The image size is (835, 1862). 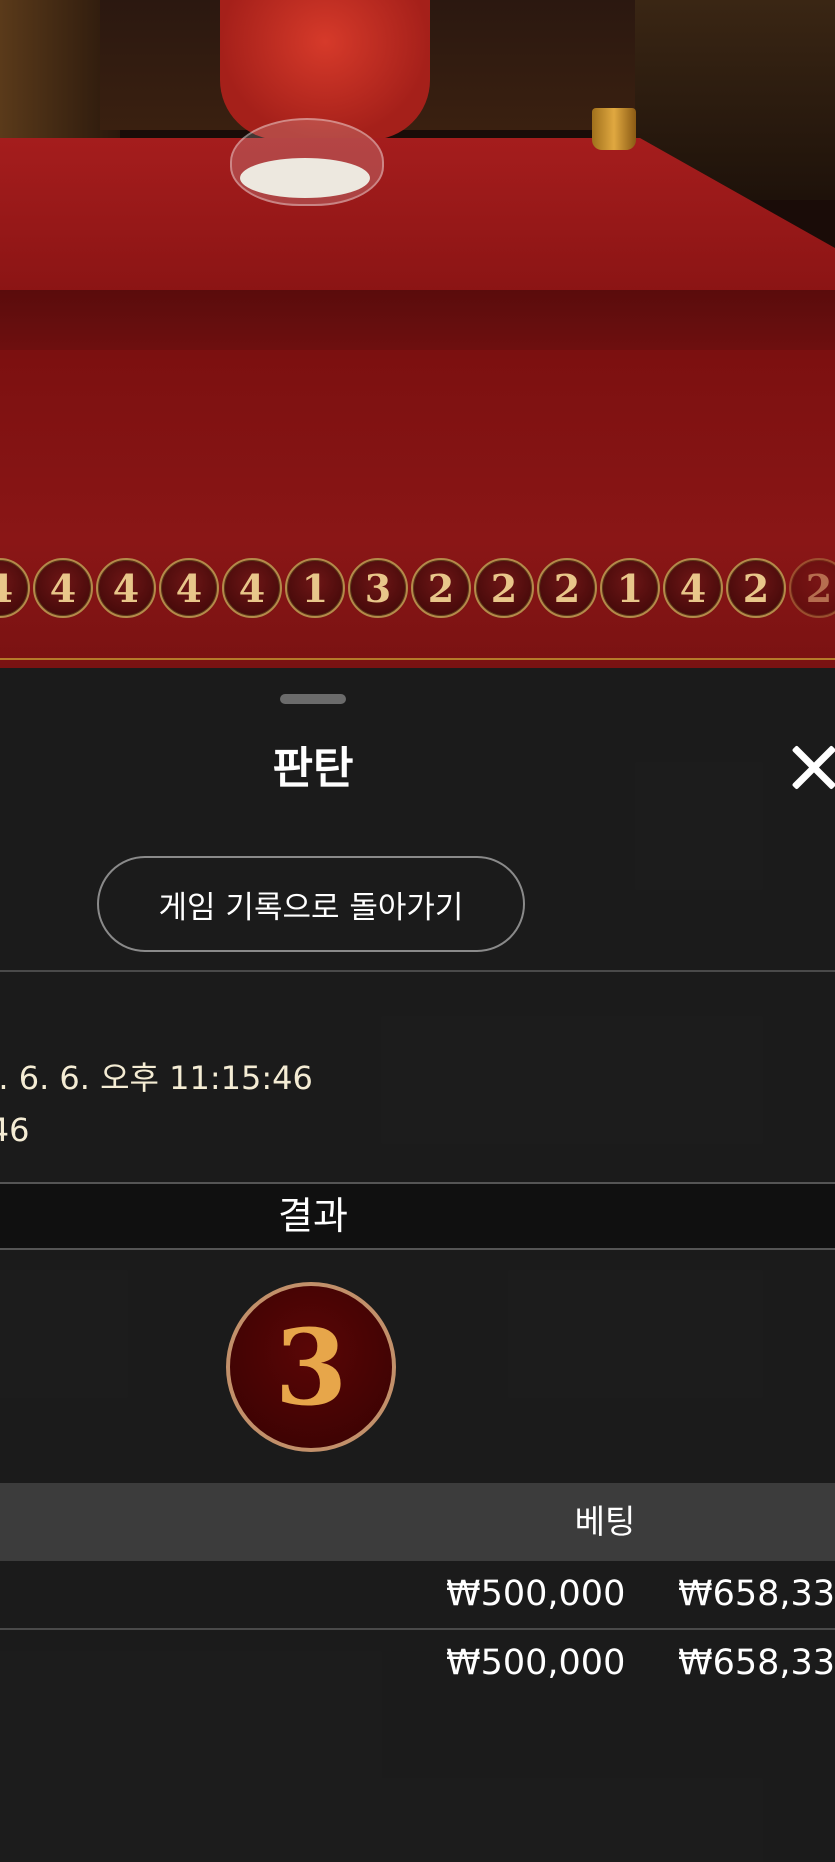 What do you see at coordinates (417, 1216) in the screenshot?
I see `result-header: 결과` at bounding box center [417, 1216].